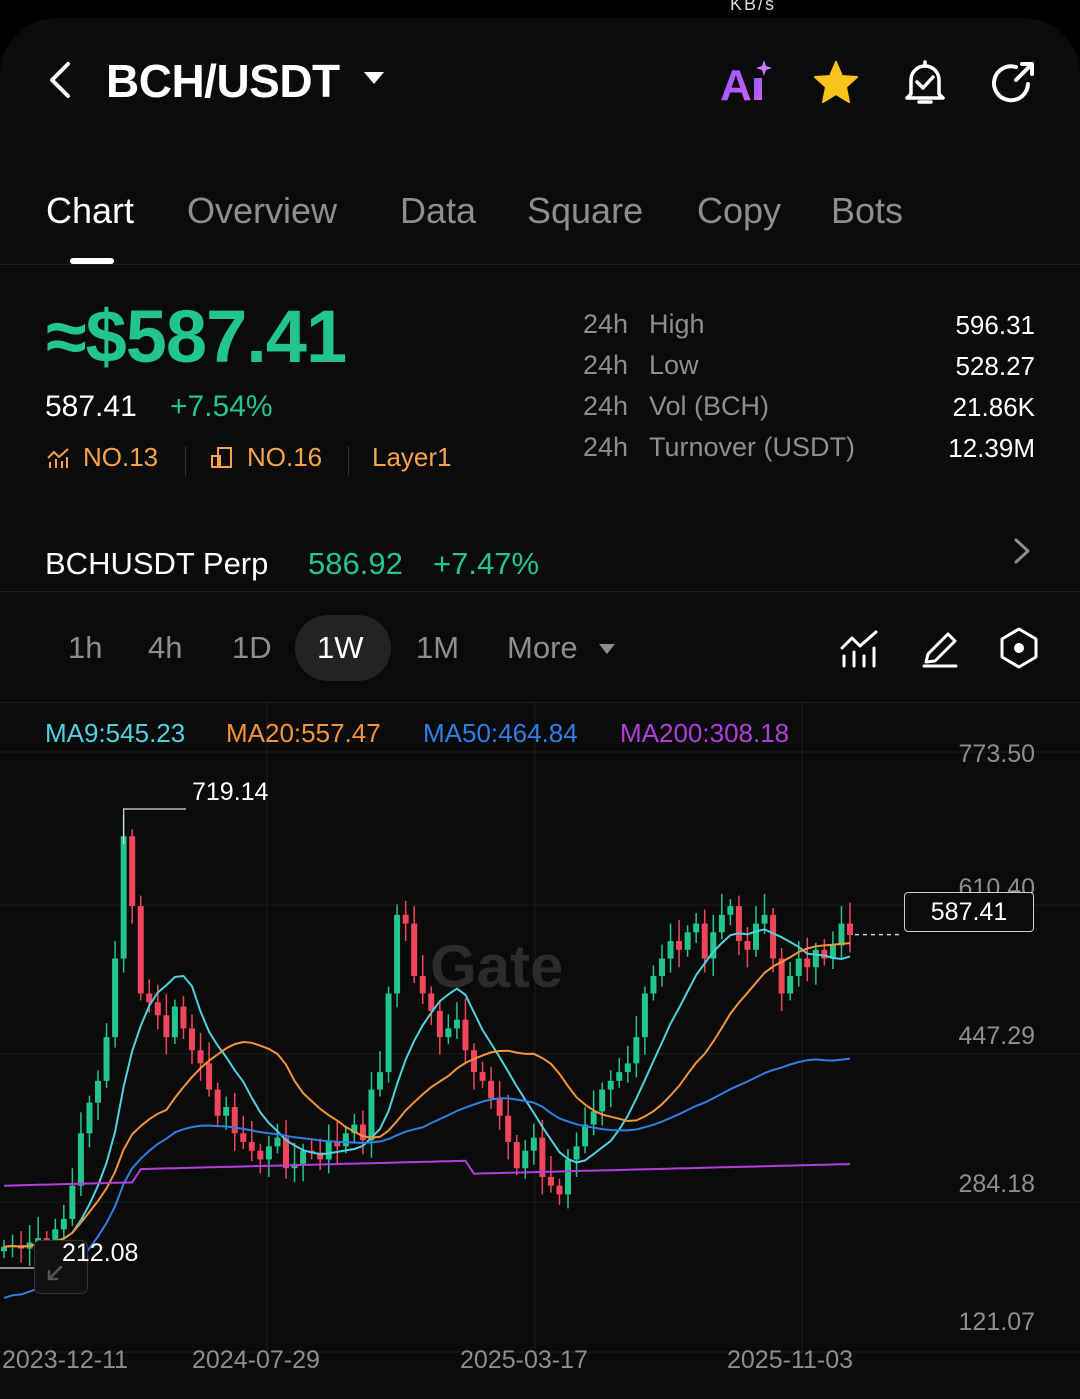  Describe the element at coordinates (438, 211) in the screenshot. I see `tab-data: Data` at that location.